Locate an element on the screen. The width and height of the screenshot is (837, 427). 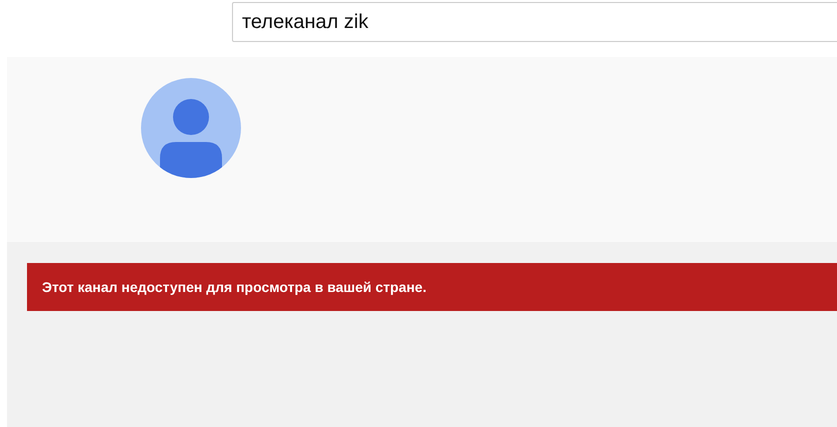
avatar-icon is located at coordinates (191, 128).